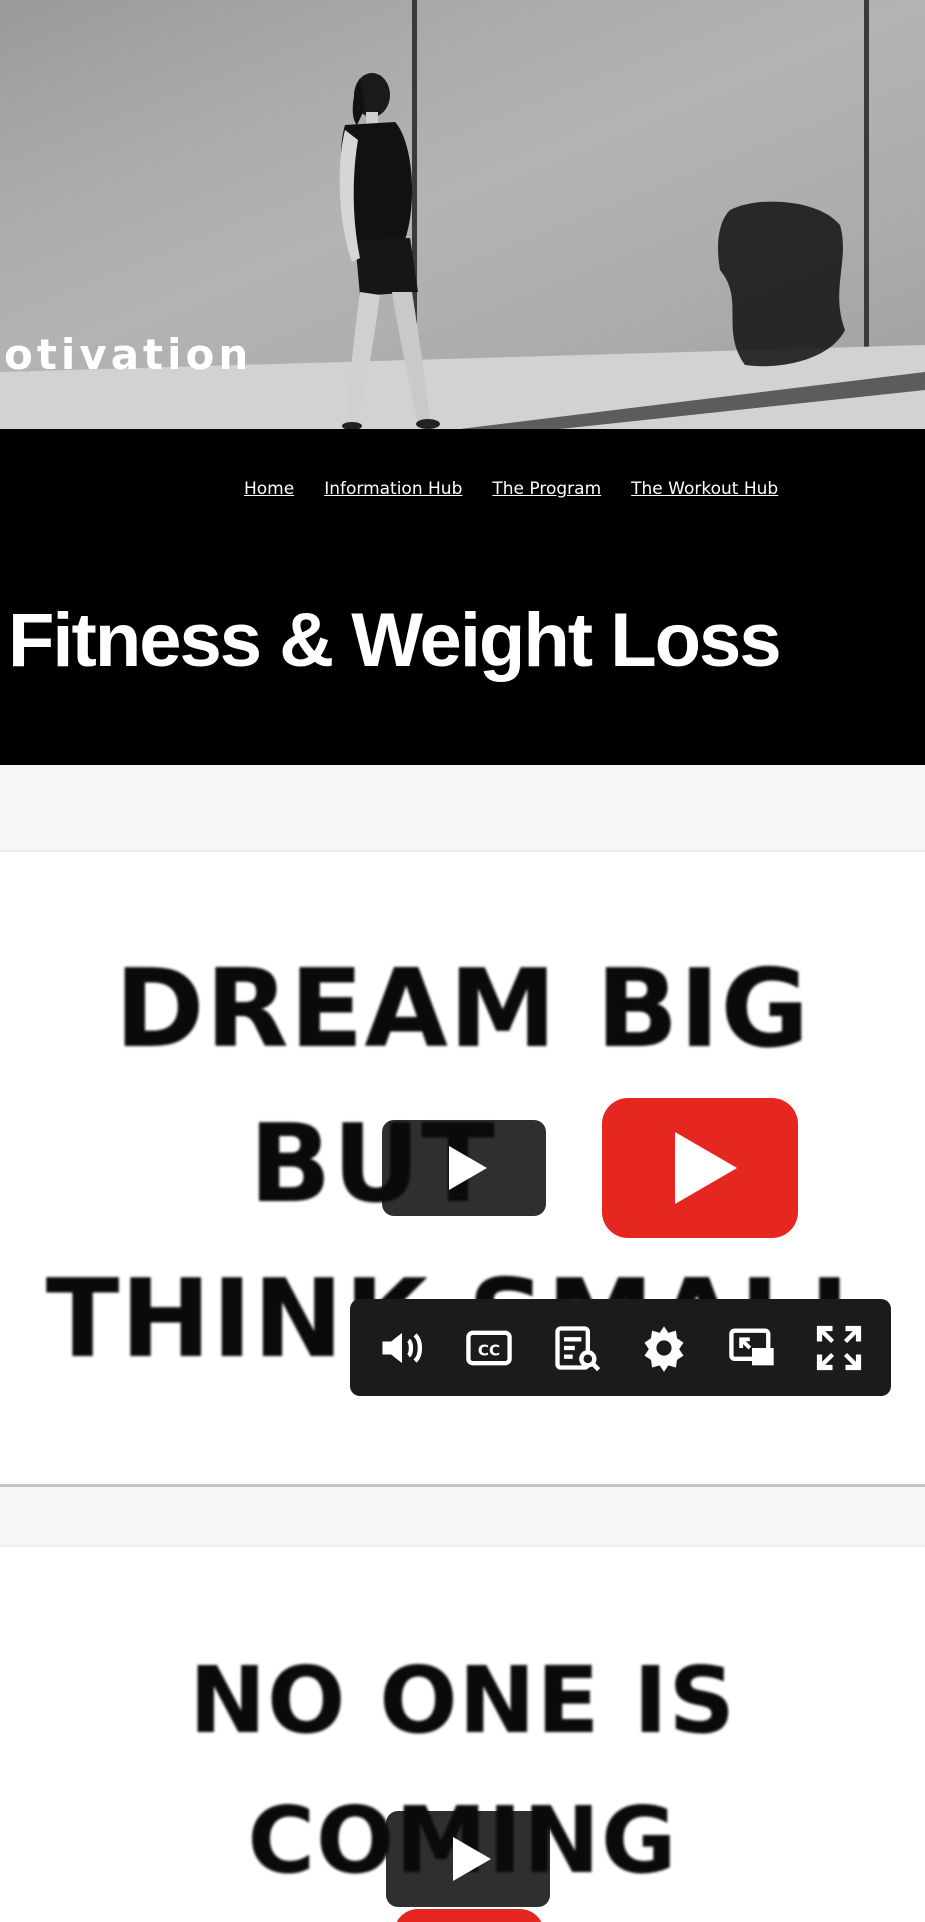 The image size is (925, 1922). What do you see at coordinates (546, 489) in the screenshot?
I see `nav-link-the-program: The Program` at bounding box center [546, 489].